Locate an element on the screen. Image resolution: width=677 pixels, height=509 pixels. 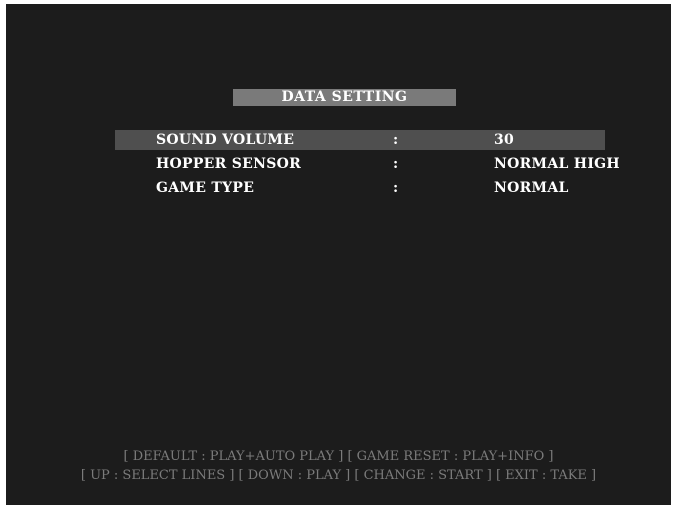
setting-value: NORMAL HIGH is located at coordinates (557, 164).